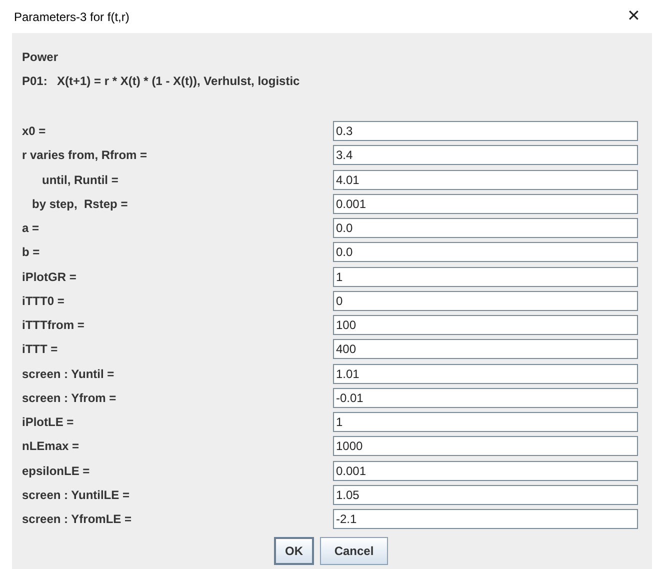 The image size is (658, 569). I want to click on close-button: ✕, so click(633, 16).